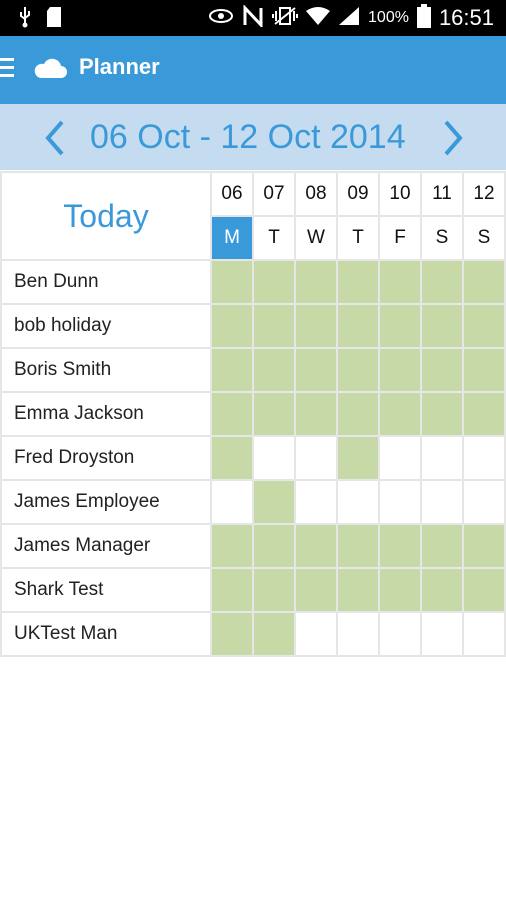 The width and height of the screenshot is (506, 900). Describe the element at coordinates (349, 18) in the screenshot. I see `signal-icon` at that location.